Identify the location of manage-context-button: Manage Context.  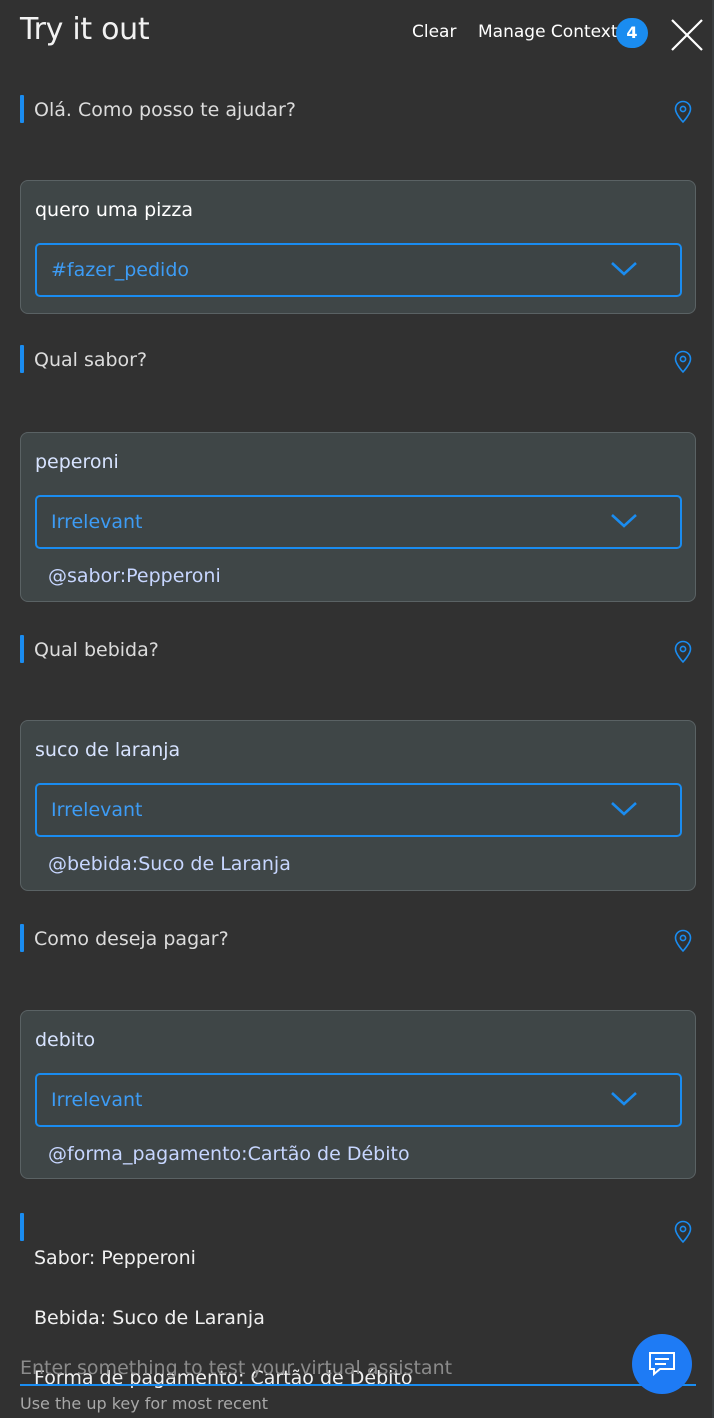
(548, 32).